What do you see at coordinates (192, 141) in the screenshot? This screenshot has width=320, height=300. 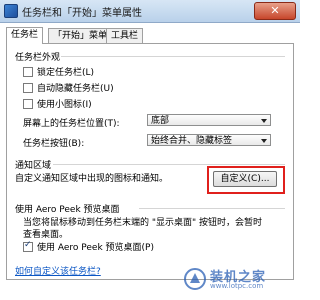 I see `buttons-select-value: 始终合并、隐藏标签` at bounding box center [192, 141].